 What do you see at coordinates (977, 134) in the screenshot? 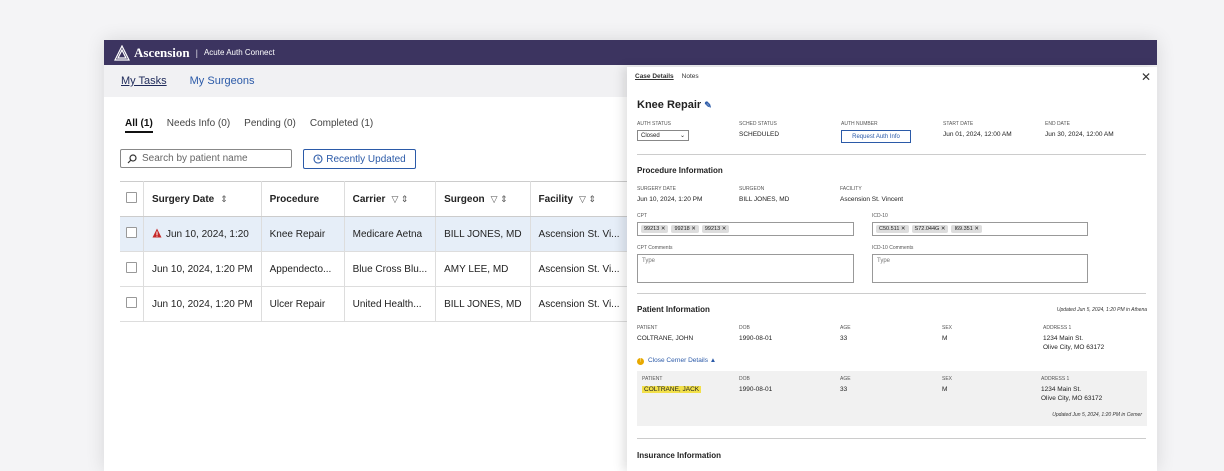
I see `start-date-value: Jun 01, 2024, 12:00 AM` at bounding box center [977, 134].